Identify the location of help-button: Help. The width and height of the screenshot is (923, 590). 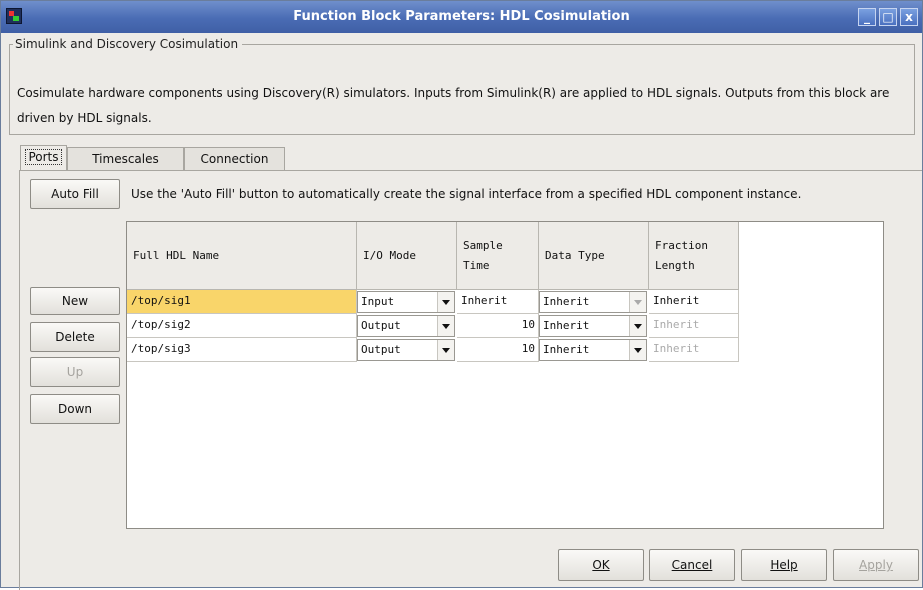
(784, 565).